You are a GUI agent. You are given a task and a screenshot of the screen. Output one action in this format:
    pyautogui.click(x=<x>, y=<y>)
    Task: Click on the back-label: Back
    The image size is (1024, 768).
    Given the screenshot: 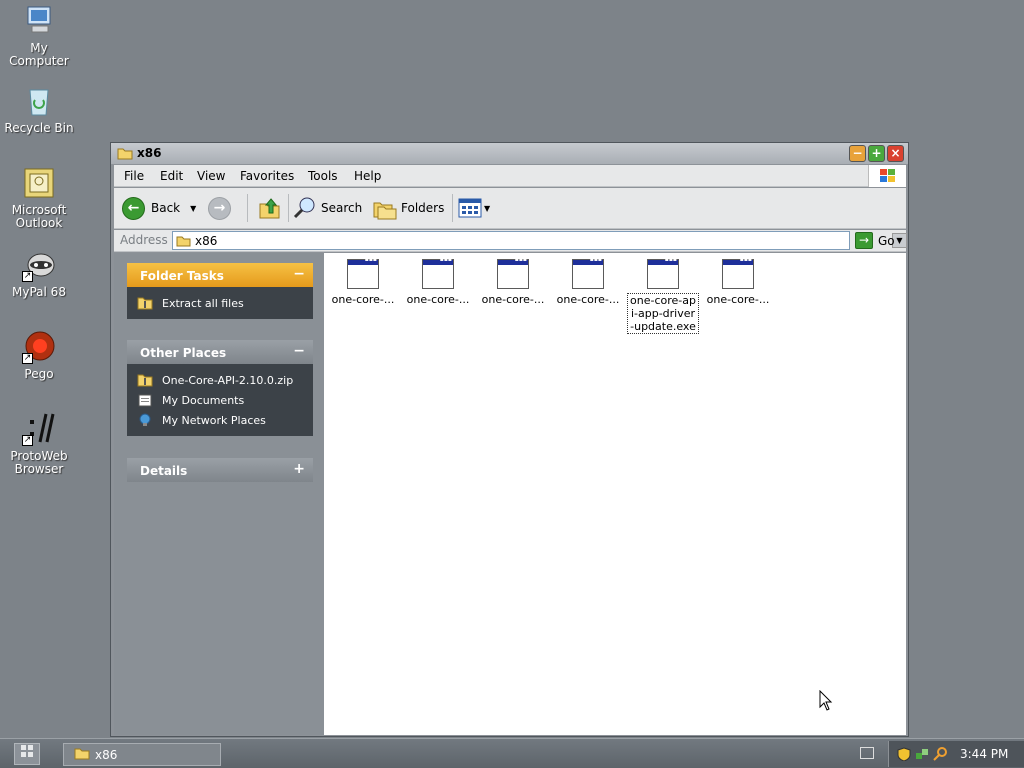 What is the action you would take?
    pyautogui.click(x=166, y=208)
    